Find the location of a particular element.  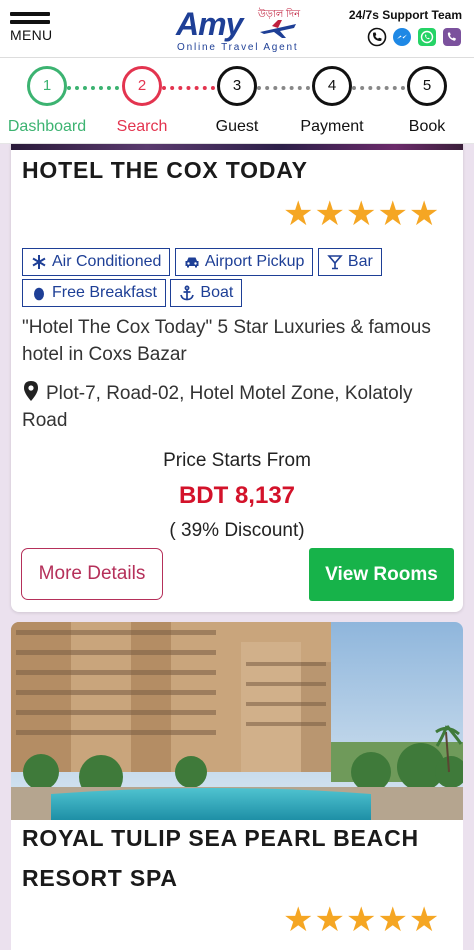

menu-label: MENU is located at coordinates (31, 35).